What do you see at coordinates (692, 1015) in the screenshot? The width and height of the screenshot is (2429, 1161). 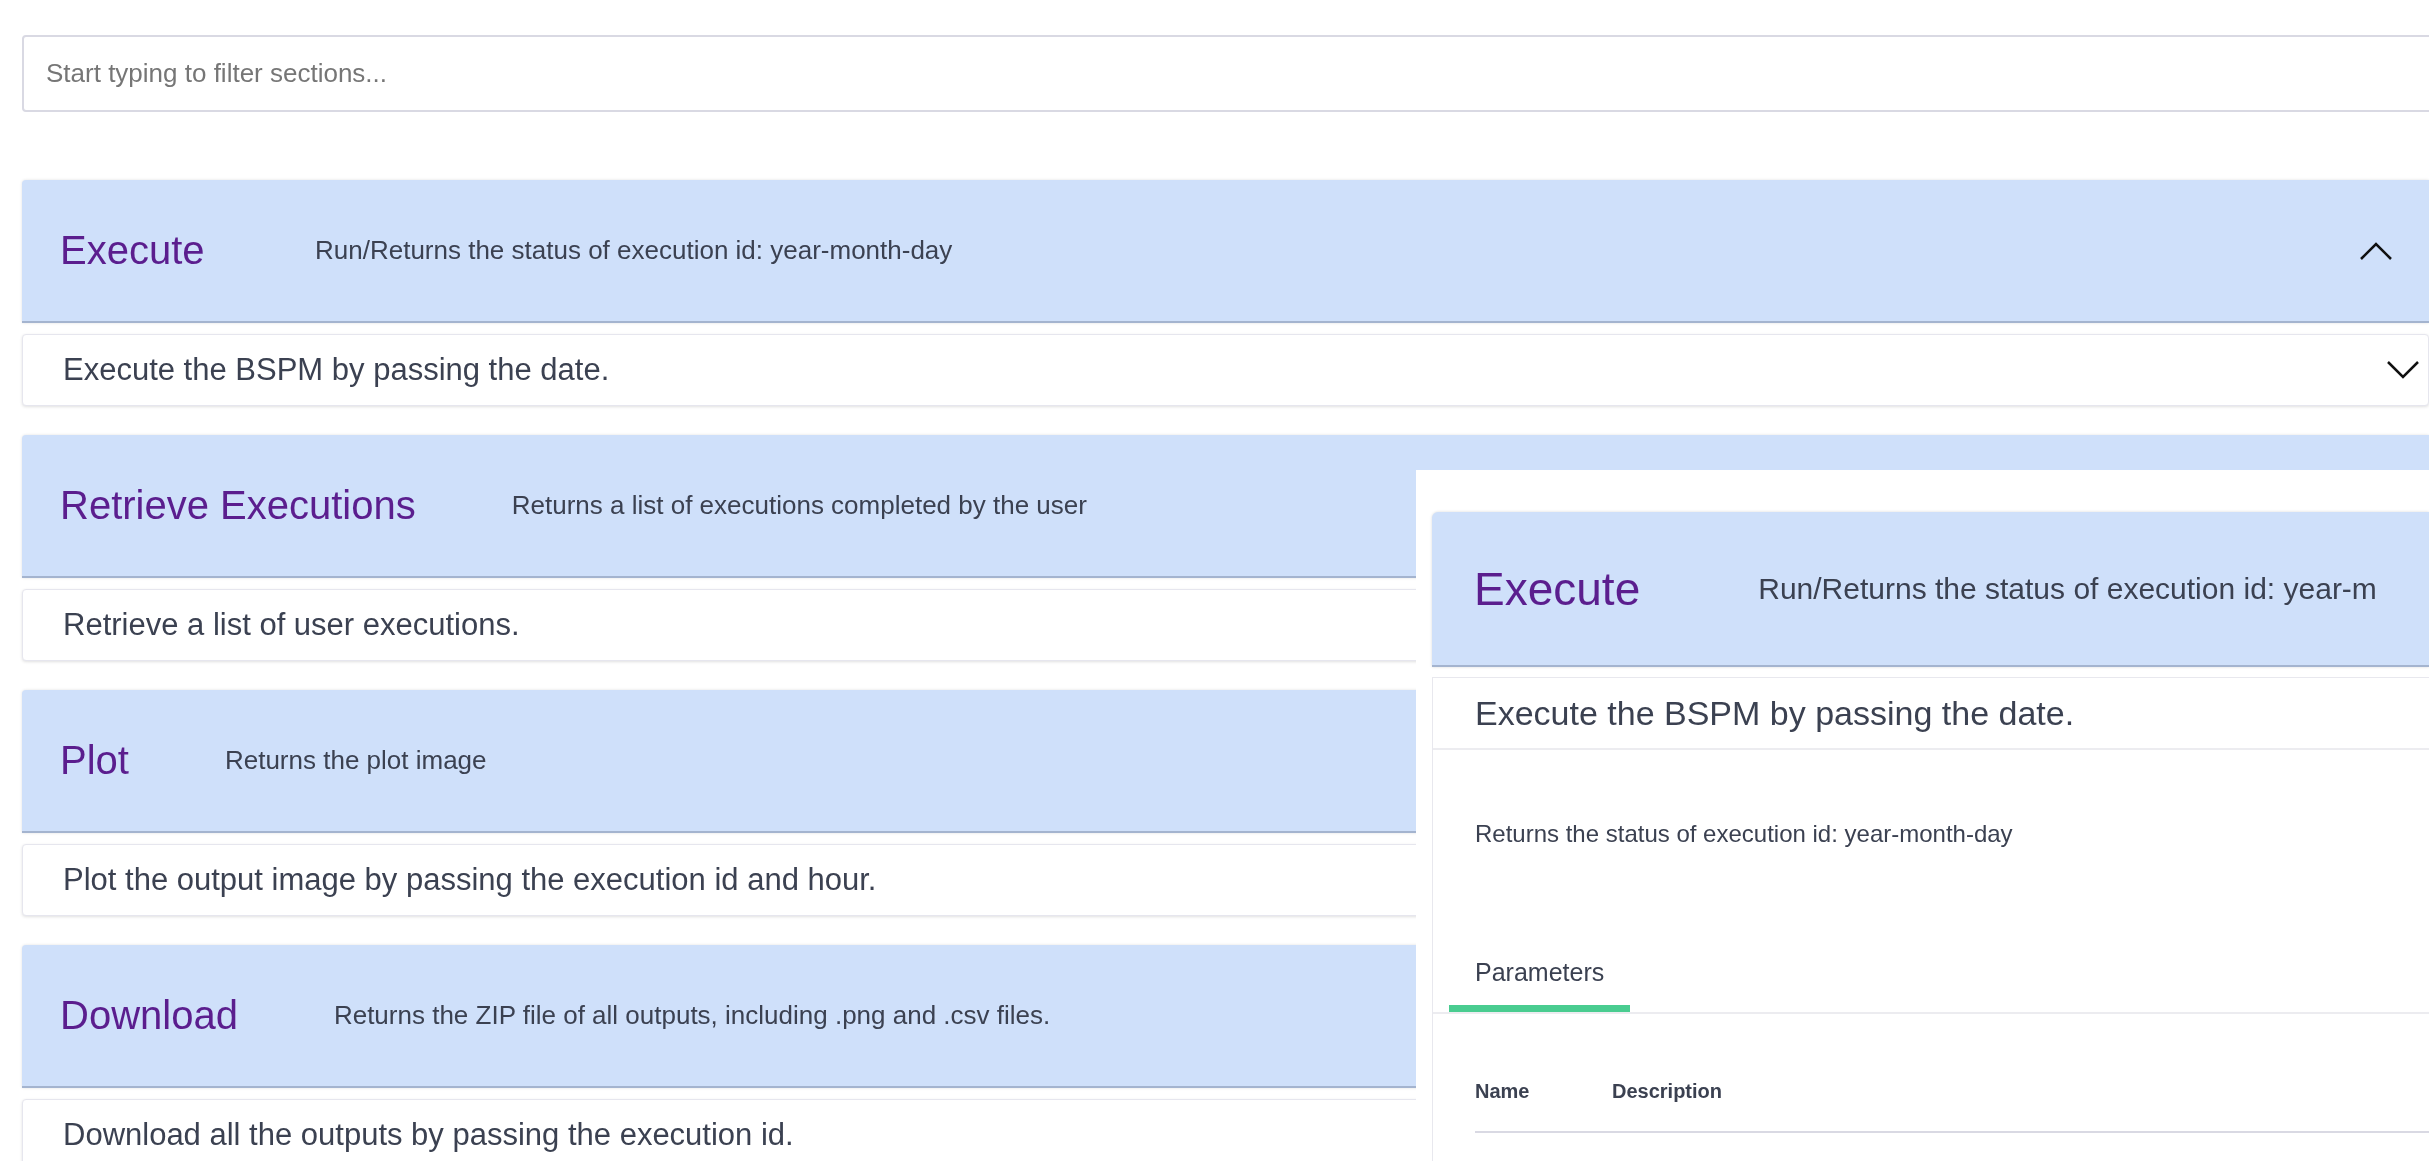 I see `section-summary: Returns the ZIP file of all outputs, including .png and .csv files.` at bounding box center [692, 1015].